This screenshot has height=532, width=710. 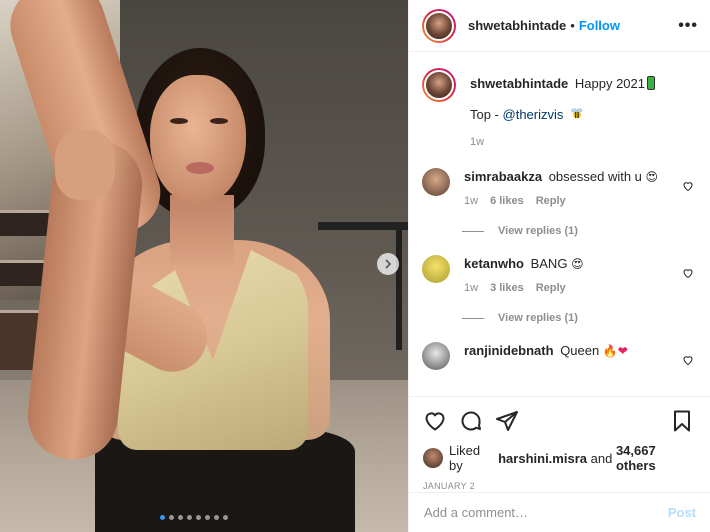 I want to click on photo-subject, so click(x=198, y=140).